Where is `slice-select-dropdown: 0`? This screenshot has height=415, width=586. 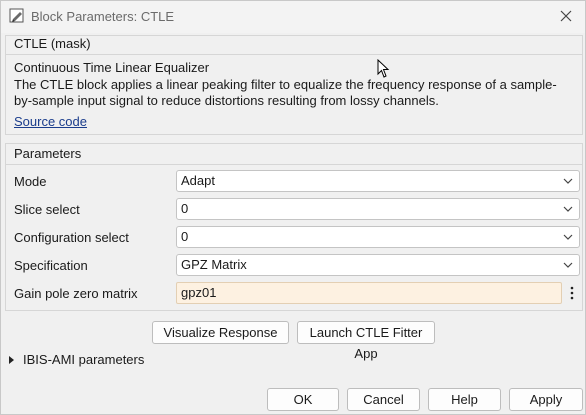 slice-select-dropdown: 0 is located at coordinates (378, 209).